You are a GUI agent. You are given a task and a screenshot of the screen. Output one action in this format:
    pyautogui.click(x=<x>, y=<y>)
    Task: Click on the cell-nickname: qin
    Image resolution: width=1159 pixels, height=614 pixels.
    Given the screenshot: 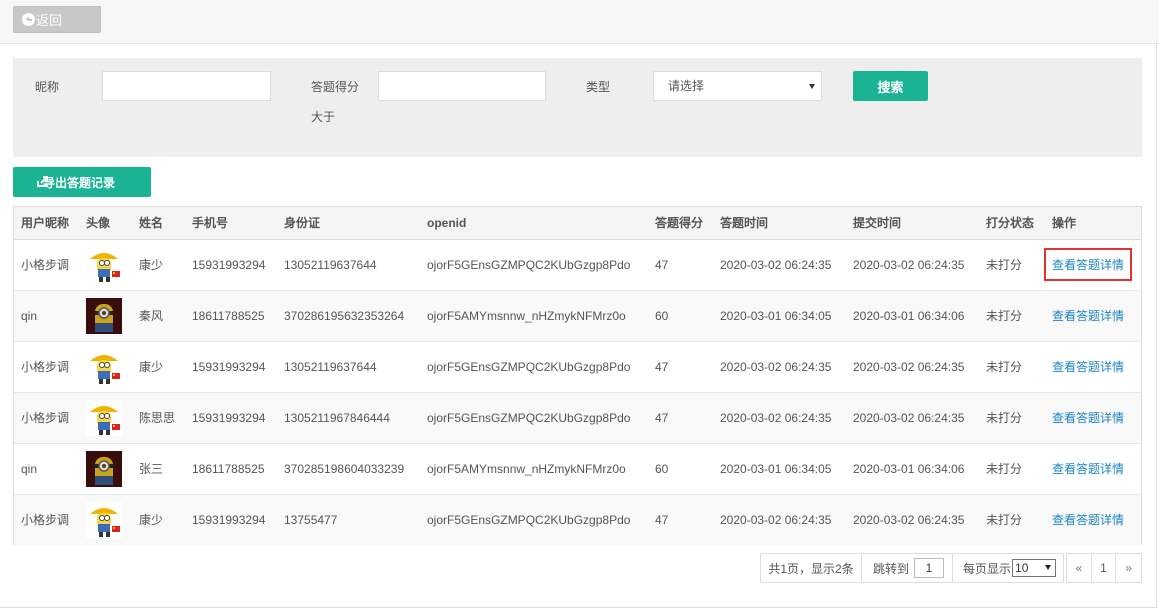 What is the action you would take?
    pyautogui.click(x=46, y=316)
    